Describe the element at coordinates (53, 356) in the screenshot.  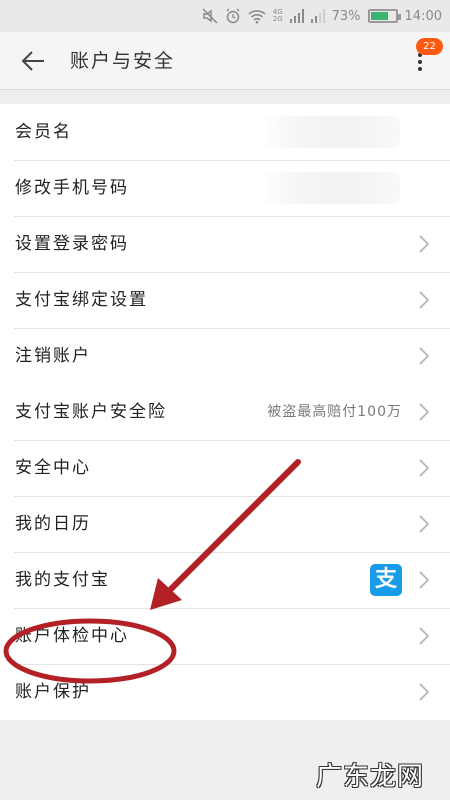
I see `list-item-label: 注销账户` at that location.